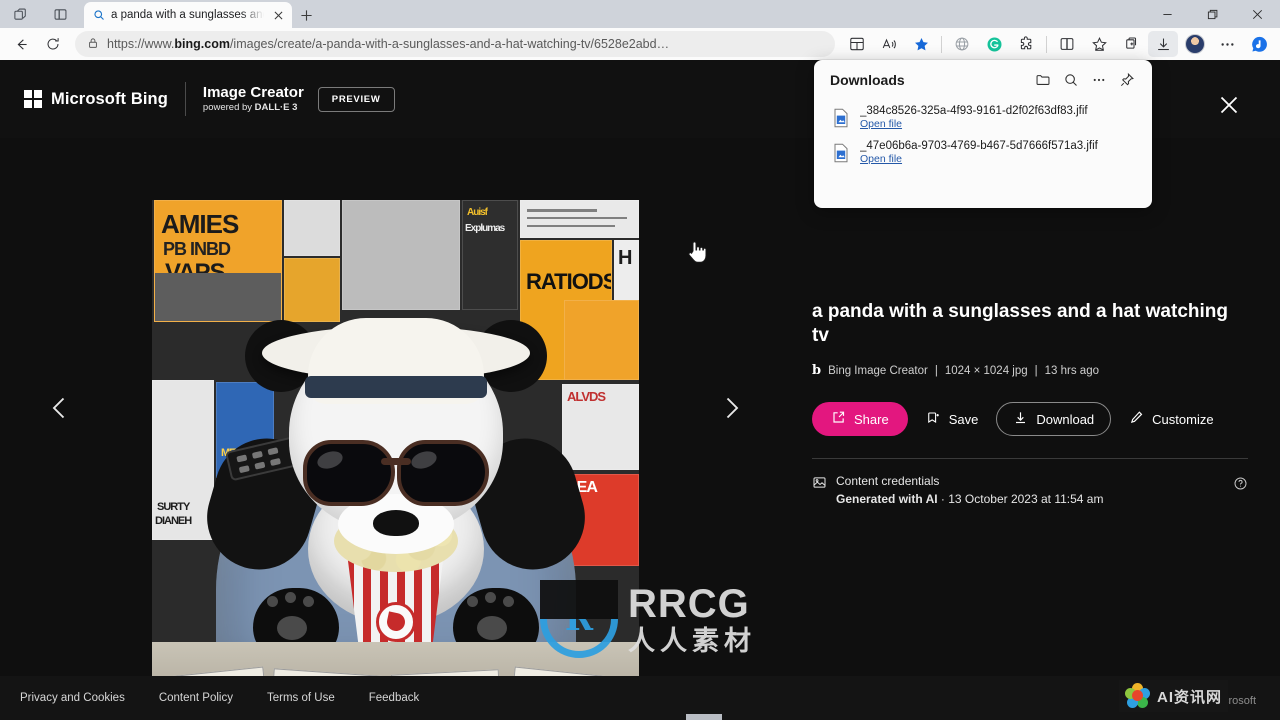  I want to click on toolbar-divider, so click(941, 44).